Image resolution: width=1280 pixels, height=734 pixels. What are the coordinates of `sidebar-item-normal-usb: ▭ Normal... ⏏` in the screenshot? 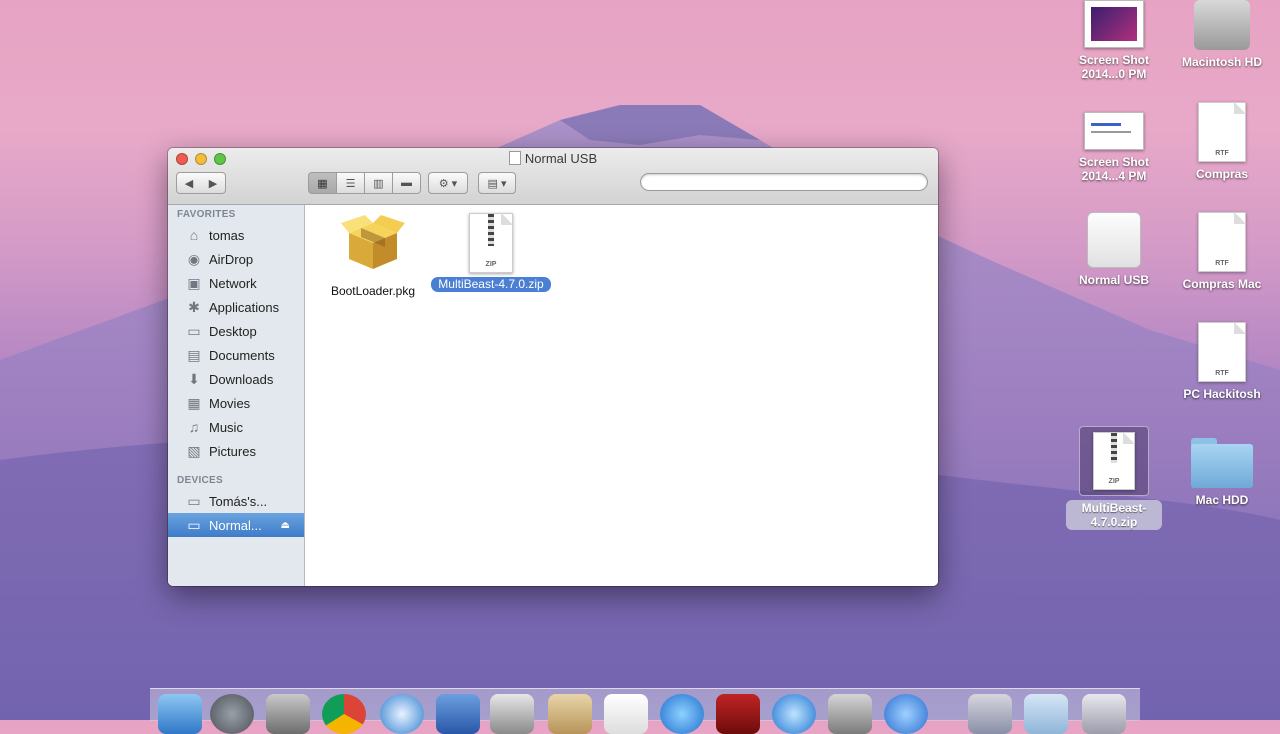 It's located at (236, 525).